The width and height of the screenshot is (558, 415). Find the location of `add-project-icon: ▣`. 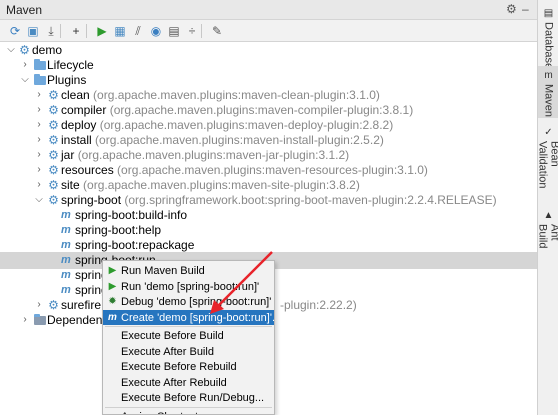

add-project-icon: ▣ is located at coordinates (33, 31).